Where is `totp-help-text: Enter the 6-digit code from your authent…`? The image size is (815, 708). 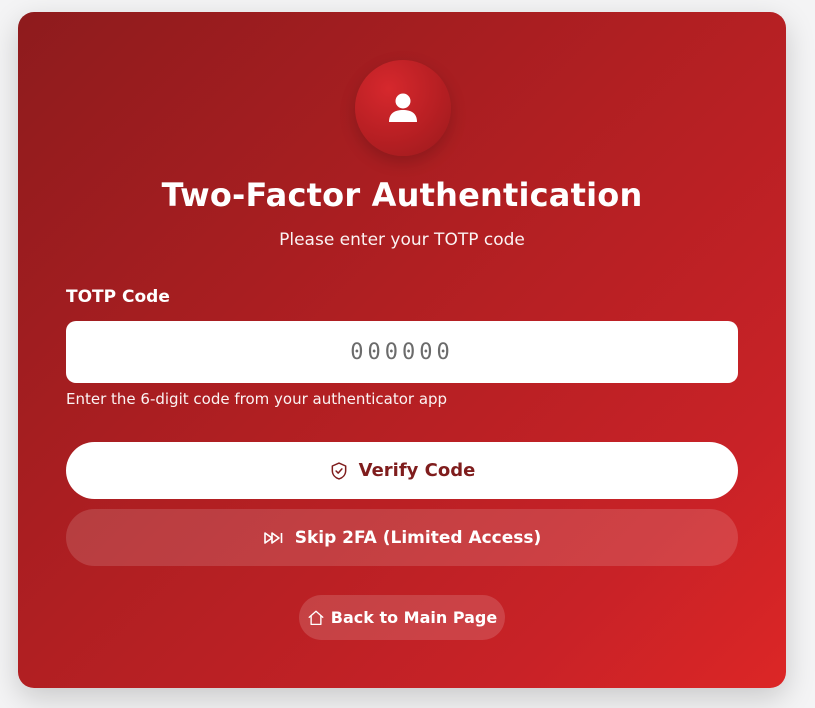
totp-help-text: Enter the 6-digit code from your authent… is located at coordinates (257, 399).